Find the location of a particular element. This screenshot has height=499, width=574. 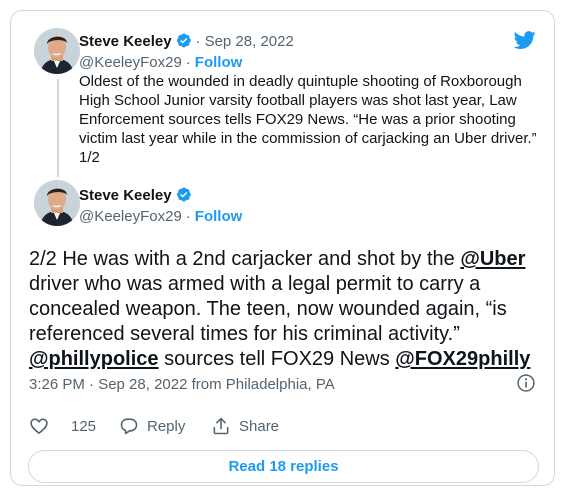

reply-button: Reply is located at coordinates (152, 426).